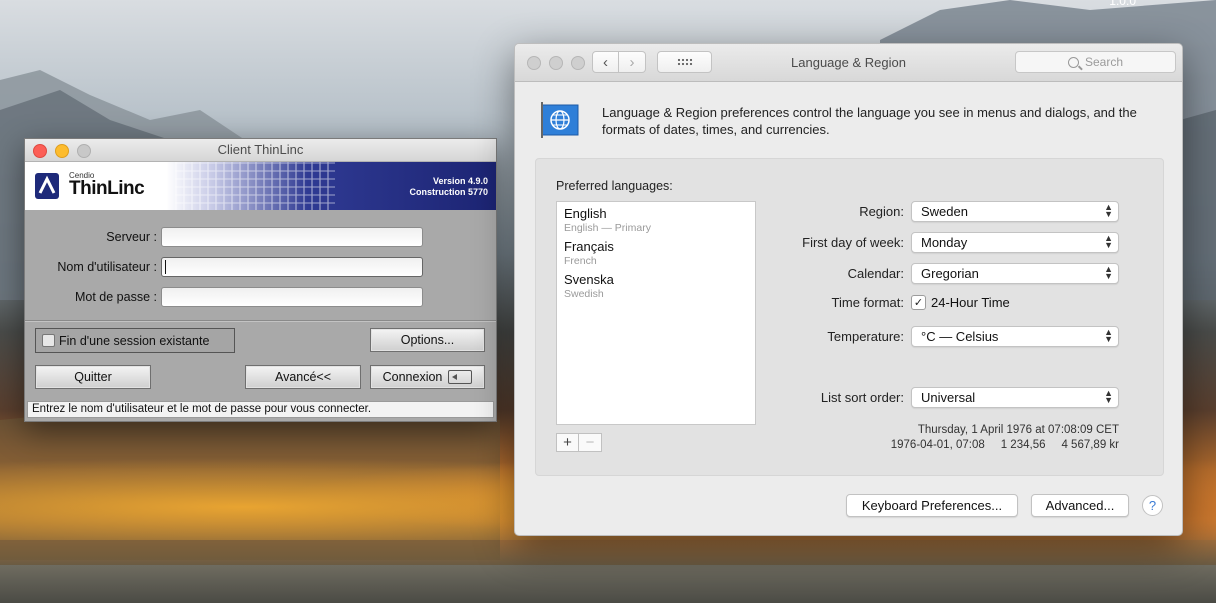 Image resolution: width=1216 pixels, height=603 pixels. I want to click on username-input, so click(292, 267).